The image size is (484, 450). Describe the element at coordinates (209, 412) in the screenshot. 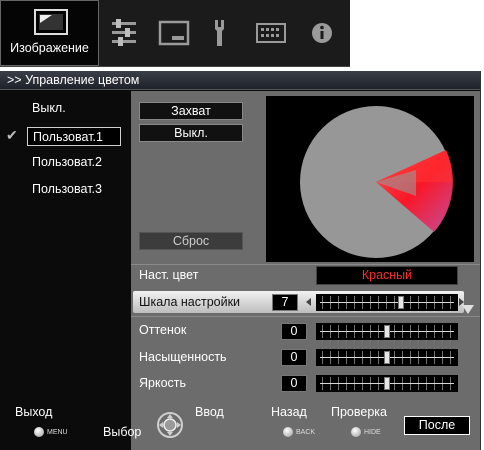

I see `enter-label: Ввод` at that location.